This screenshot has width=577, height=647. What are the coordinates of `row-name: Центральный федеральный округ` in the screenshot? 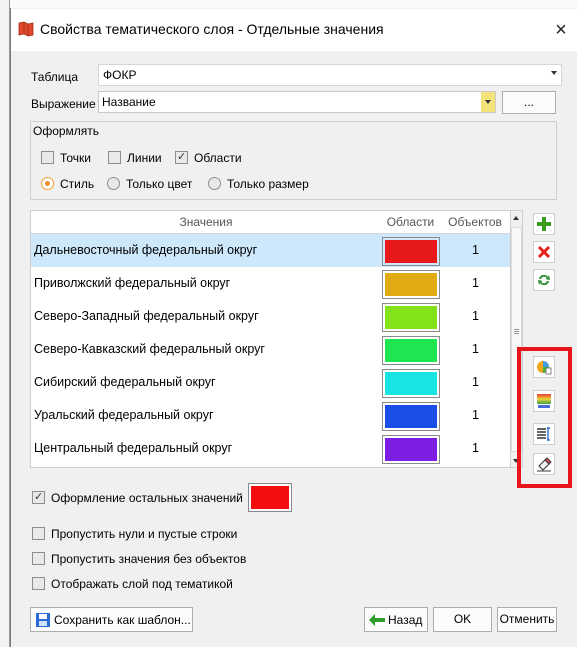 It's located at (133, 448).